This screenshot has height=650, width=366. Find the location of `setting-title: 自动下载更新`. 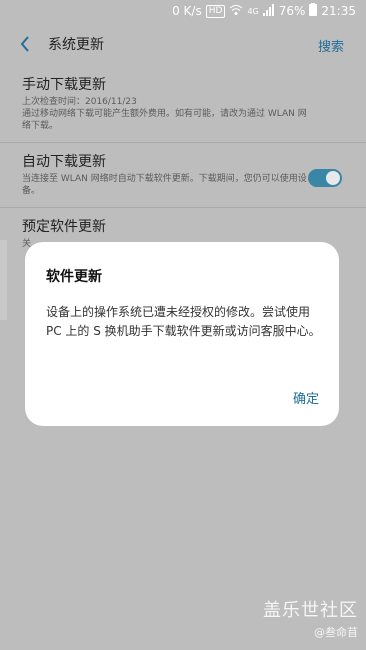

setting-title: 自动下载更新 is located at coordinates (64, 162).